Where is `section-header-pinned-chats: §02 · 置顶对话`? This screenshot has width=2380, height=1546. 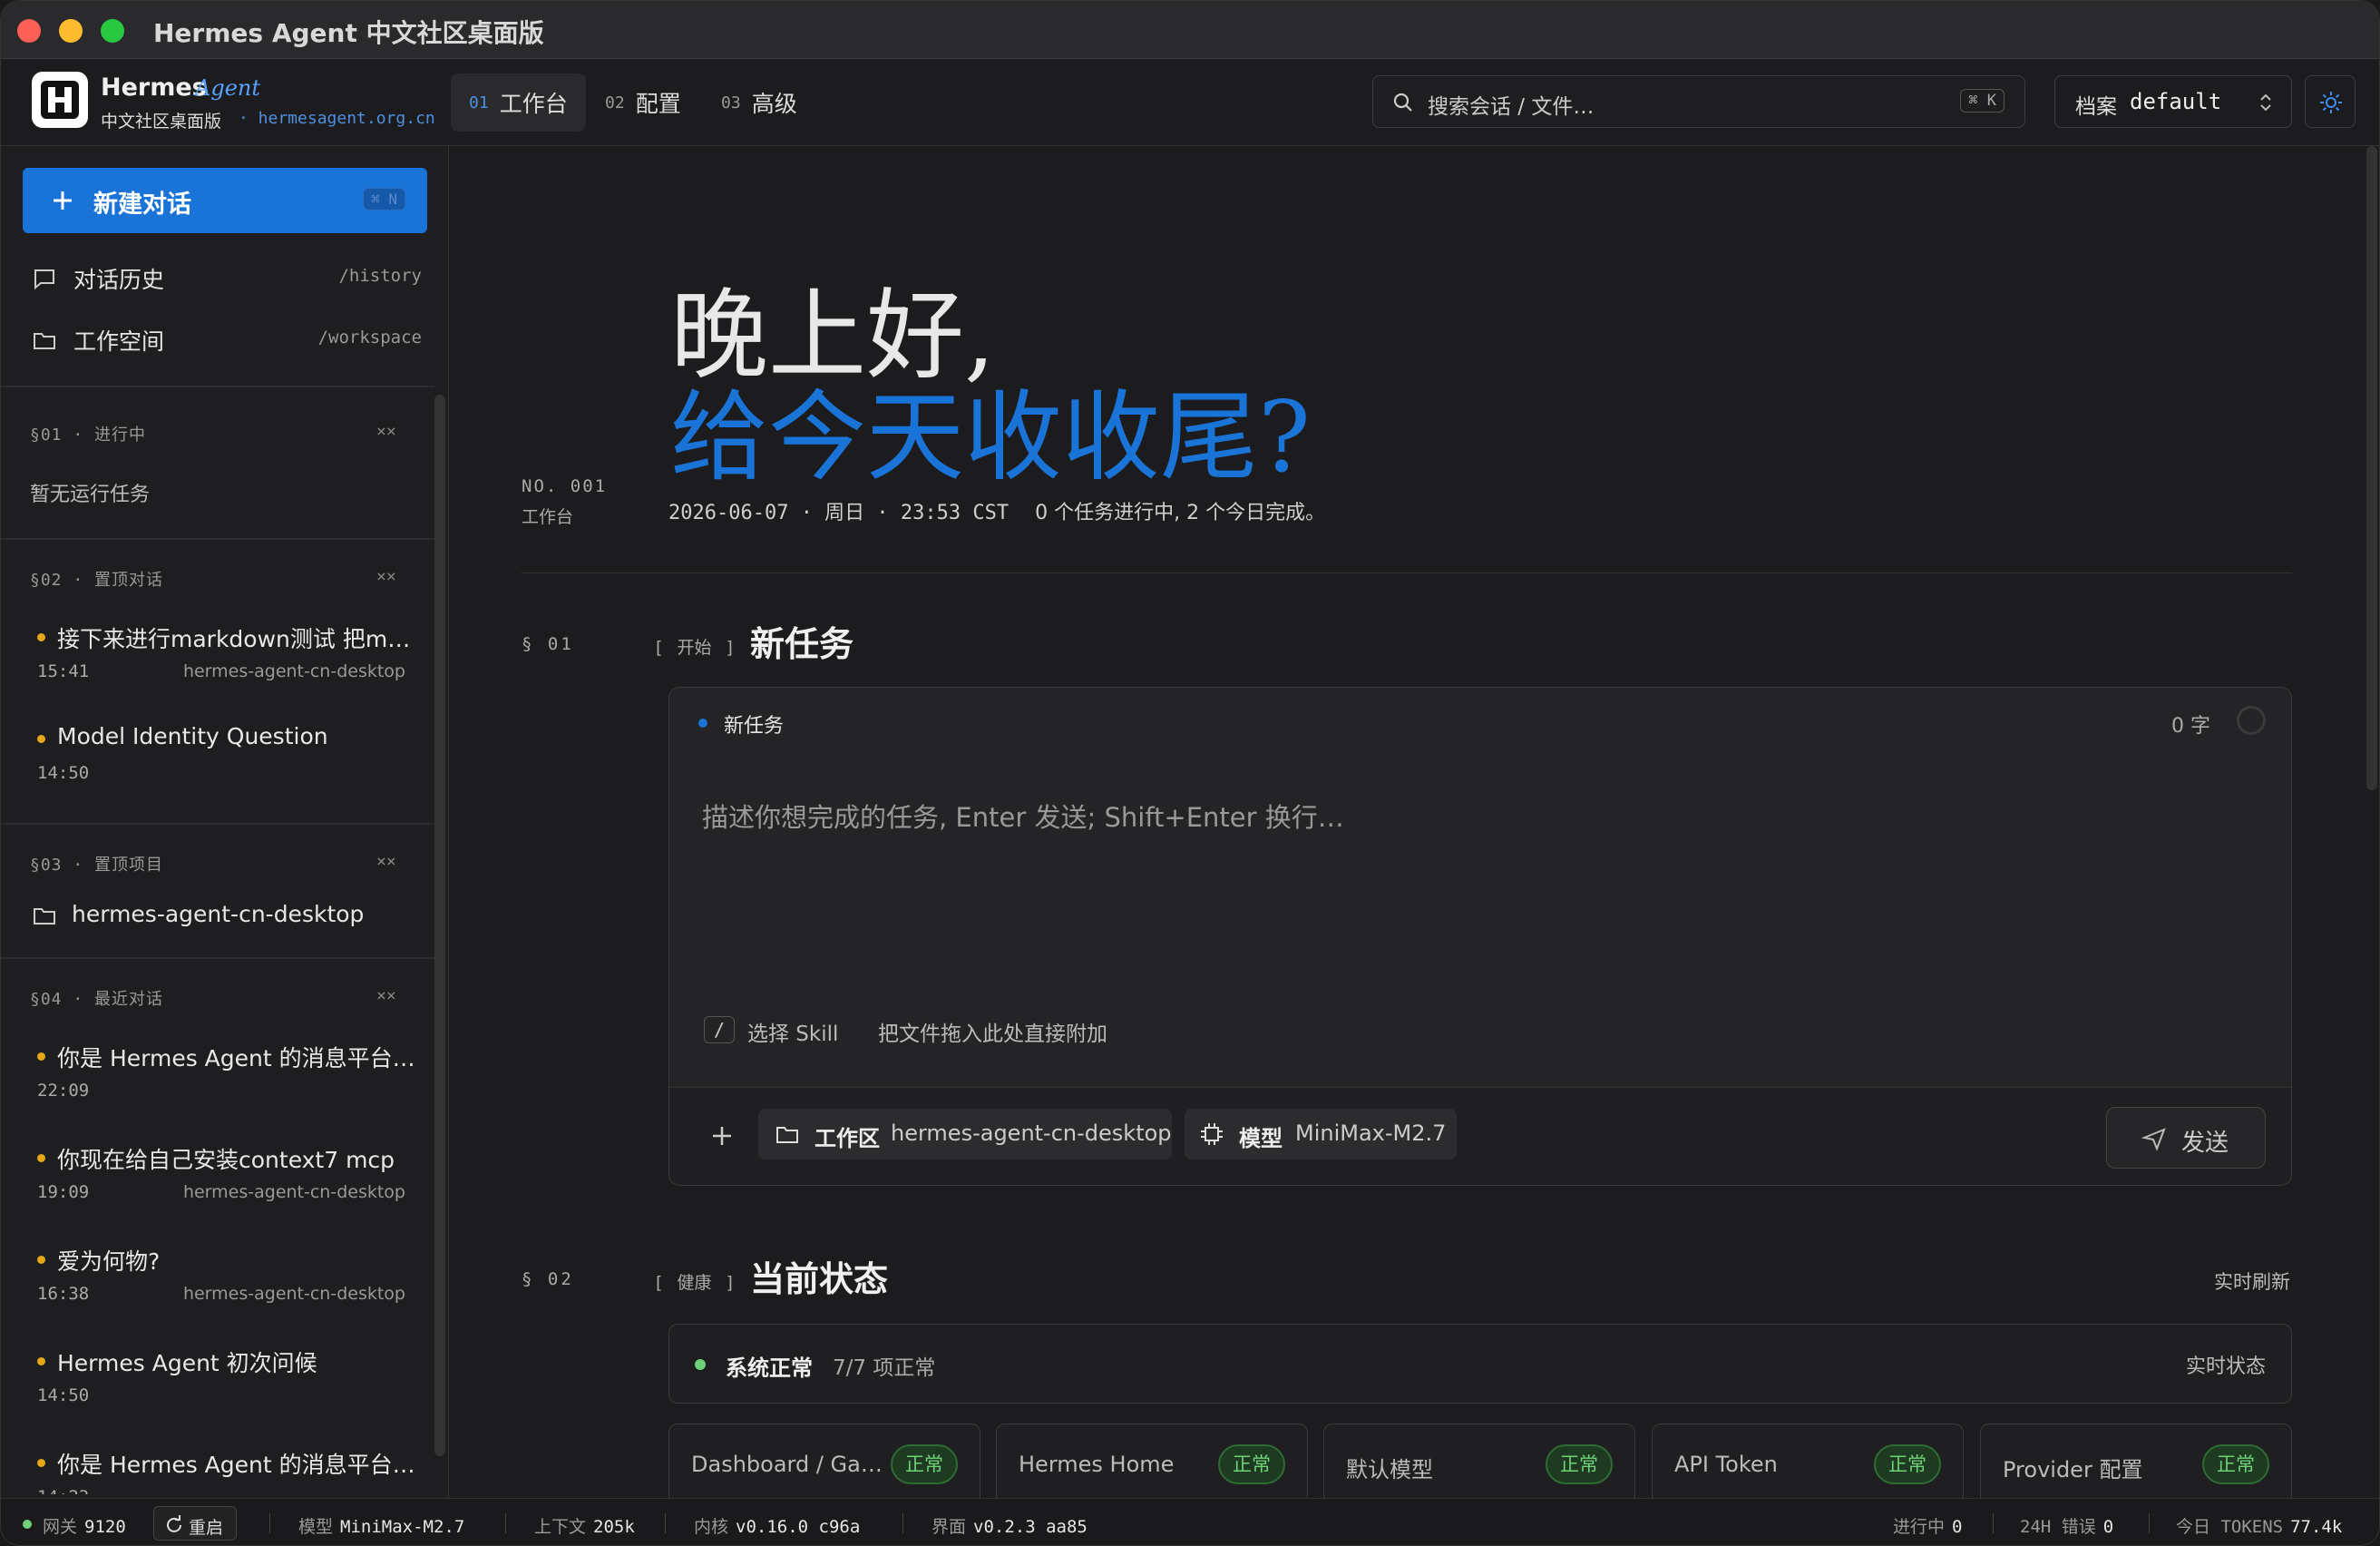
section-header-pinned-chats: §02 · 置顶对话 is located at coordinates (97, 580).